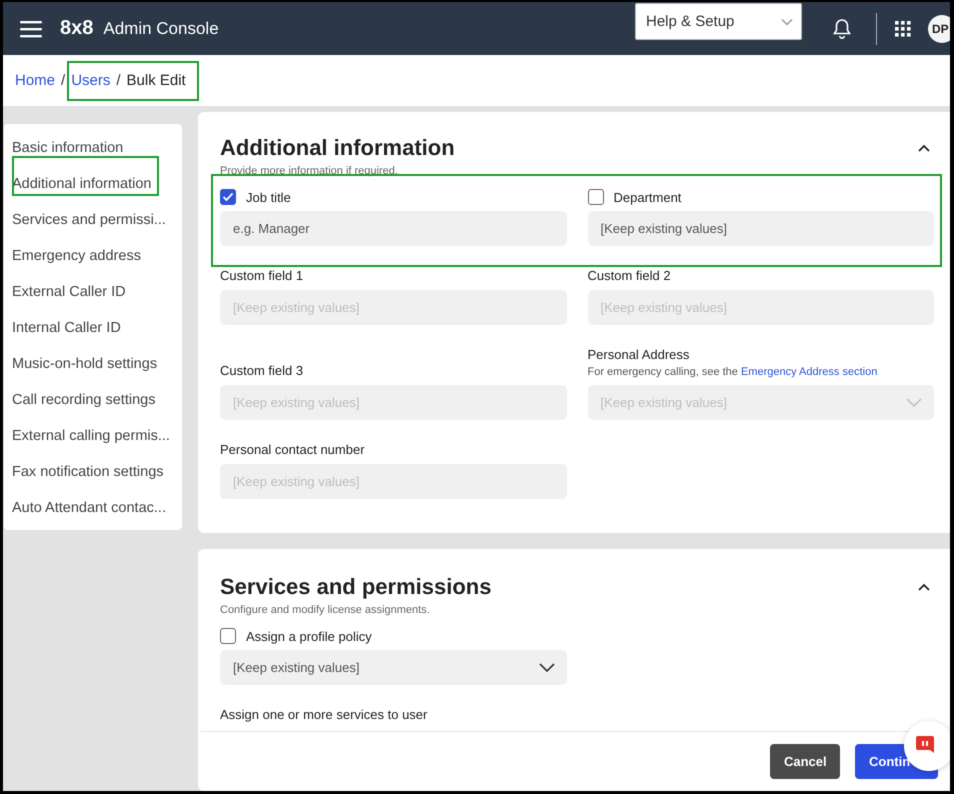 The height and width of the screenshot is (794, 954). I want to click on breadcrumb-current: Bulk Edit, so click(156, 80).